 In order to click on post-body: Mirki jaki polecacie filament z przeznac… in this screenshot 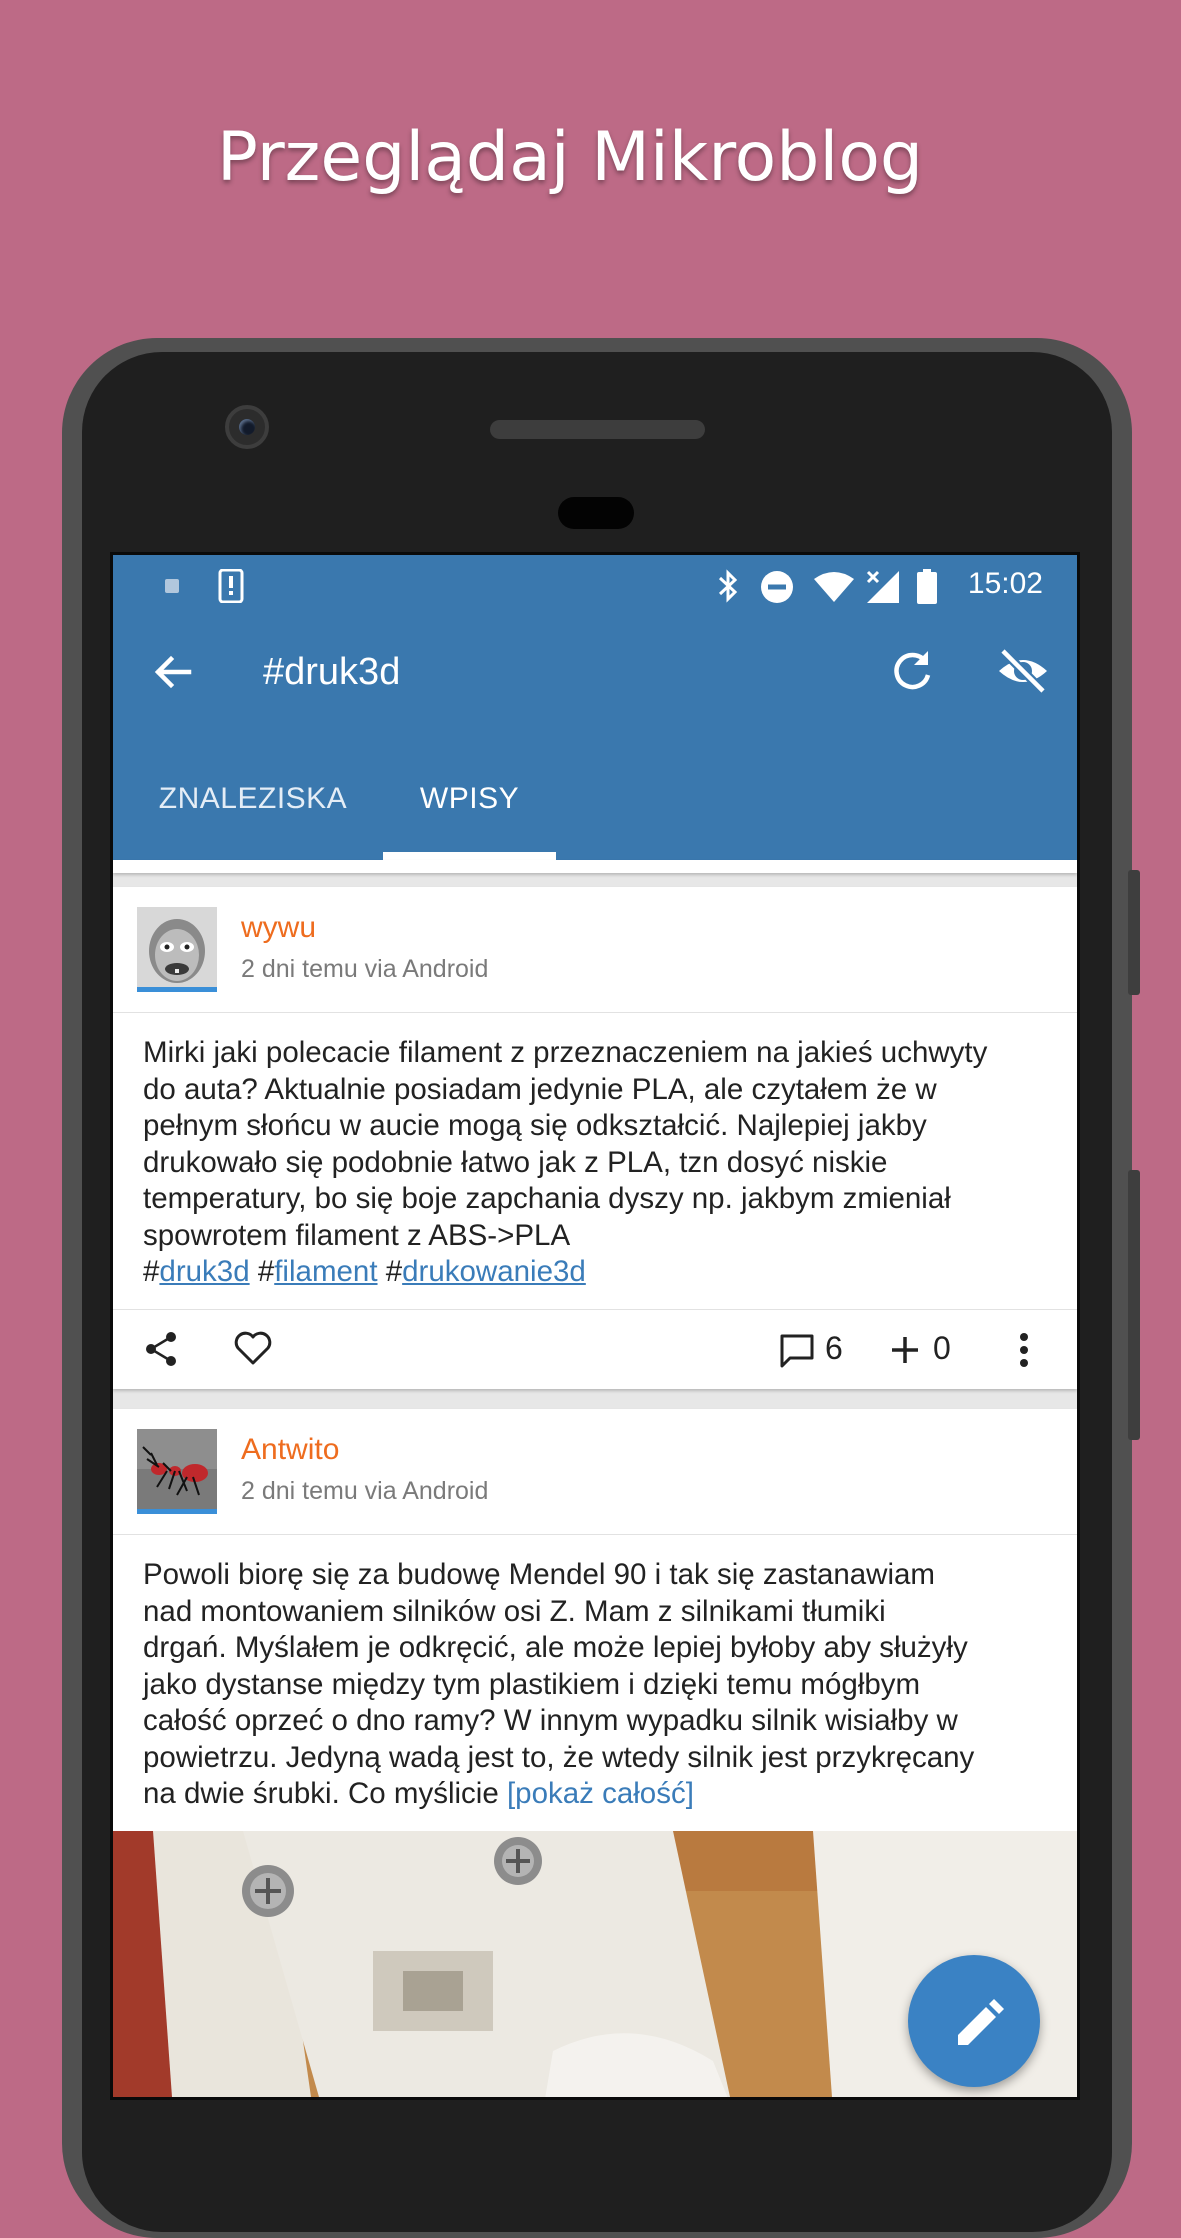, I will do `click(595, 1161)`.